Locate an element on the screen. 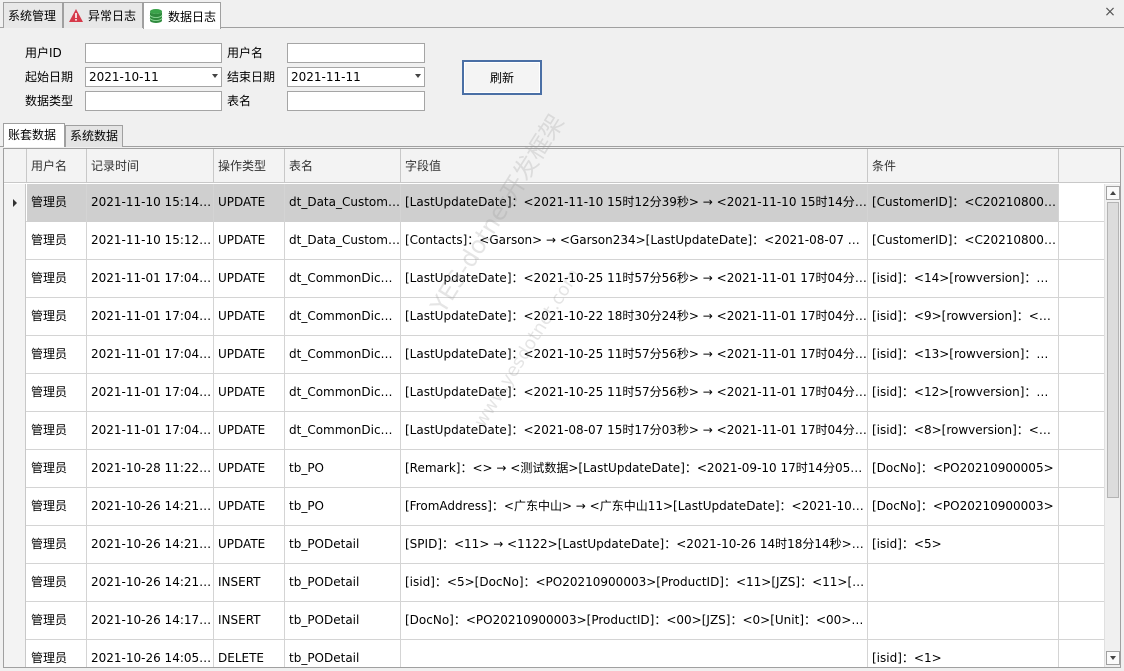 The height and width of the screenshot is (671, 1124). vertical-scrollbar is located at coordinates (1112, 425).